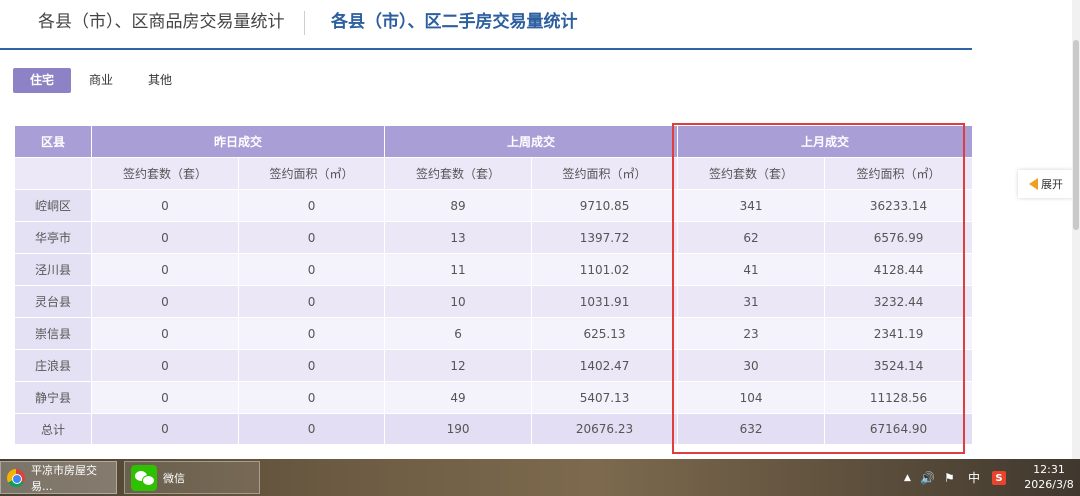  What do you see at coordinates (899, 205) in the screenshot?
I see `cell-value: 36233.14` at bounding box center [899, 205].